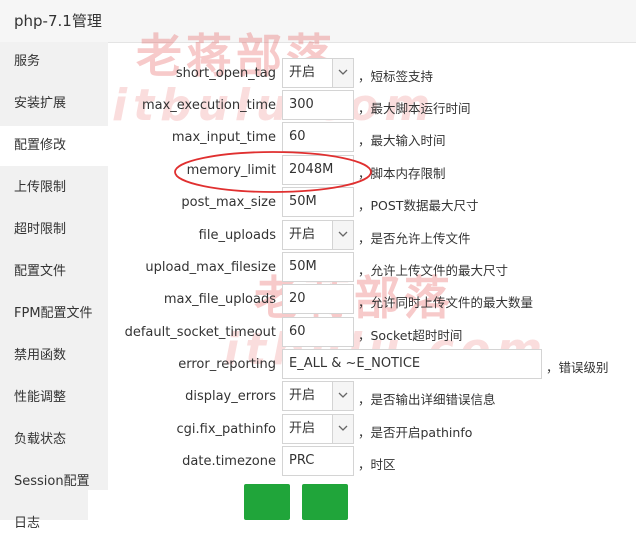 This screenshot has width=636, height=544. What do you see at coordinates (229, 461) in the screenshot?
I see `setting-label: date.timezone` at bounding box center [229, 461].